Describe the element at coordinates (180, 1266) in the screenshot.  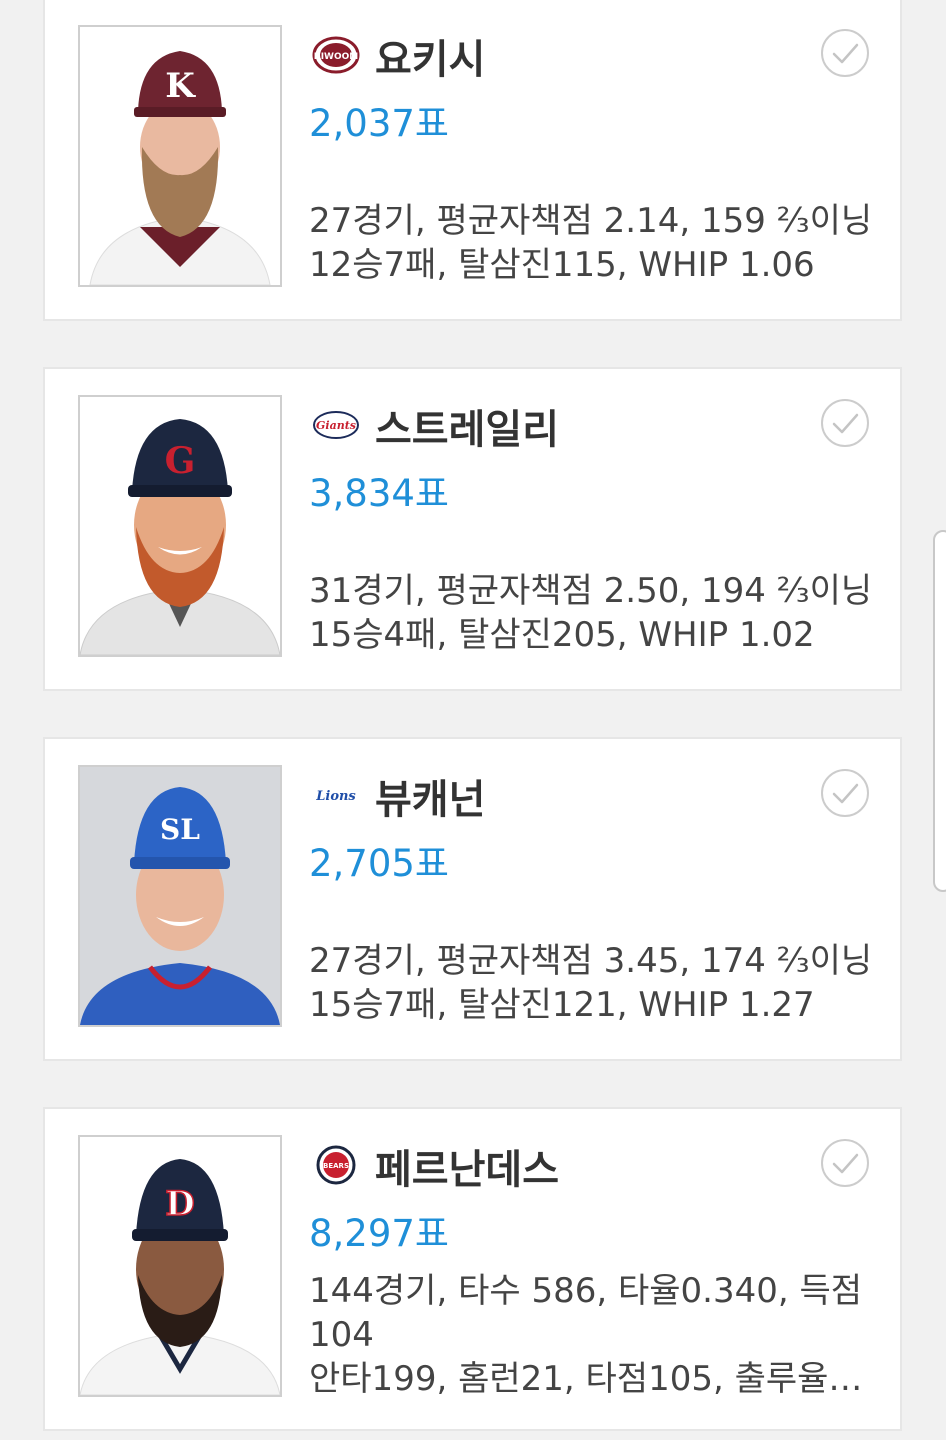
I see `player-photo: D` at that location.